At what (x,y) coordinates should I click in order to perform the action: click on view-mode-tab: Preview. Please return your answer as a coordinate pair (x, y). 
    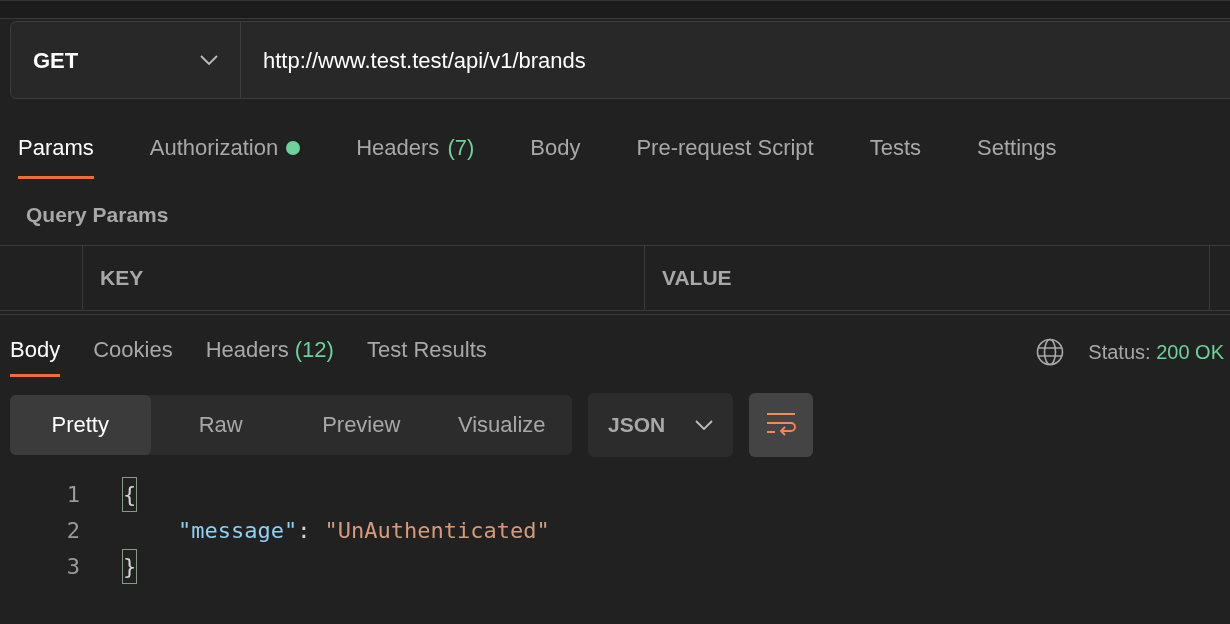
    Looking at the image, I should click on (361, 424).